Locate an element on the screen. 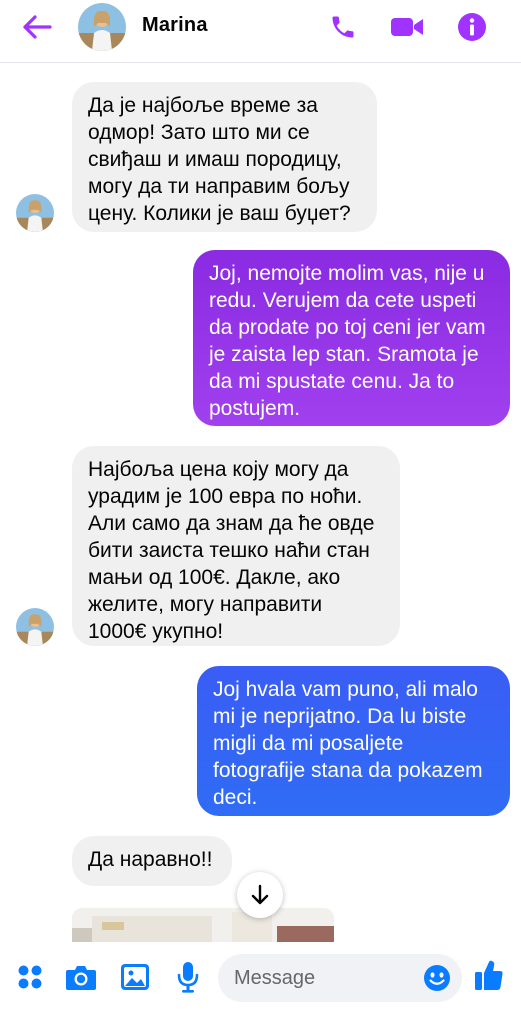 This screenshot has width=521, height=1024. microphone-icon is located at coordinates (188, 977).